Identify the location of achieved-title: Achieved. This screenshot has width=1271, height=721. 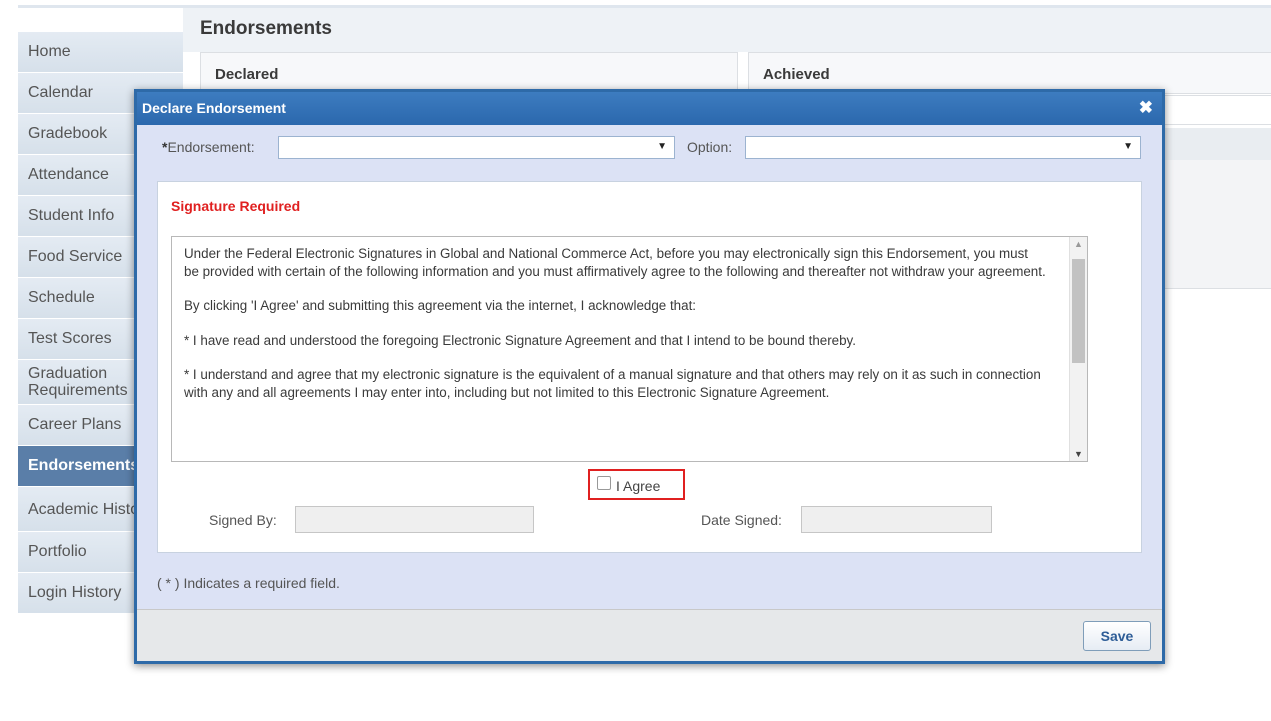
(796, 74).